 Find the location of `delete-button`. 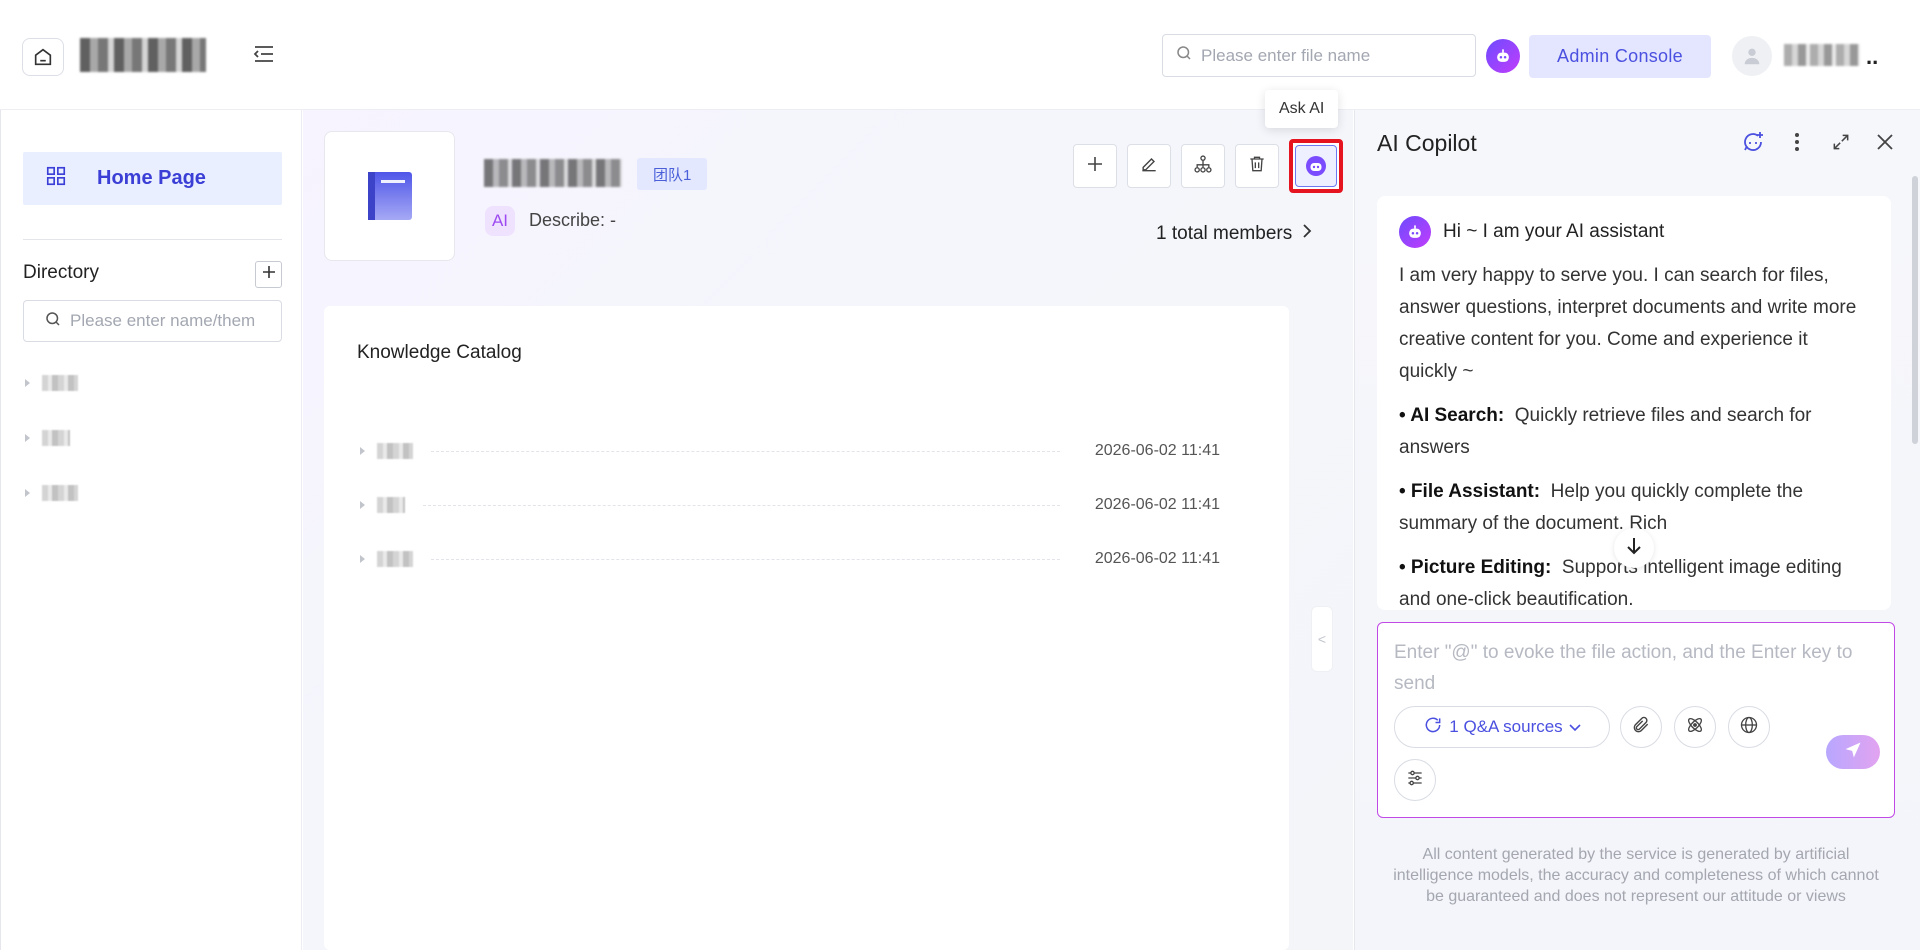

delete-button is located at coordinates (1257, 166).